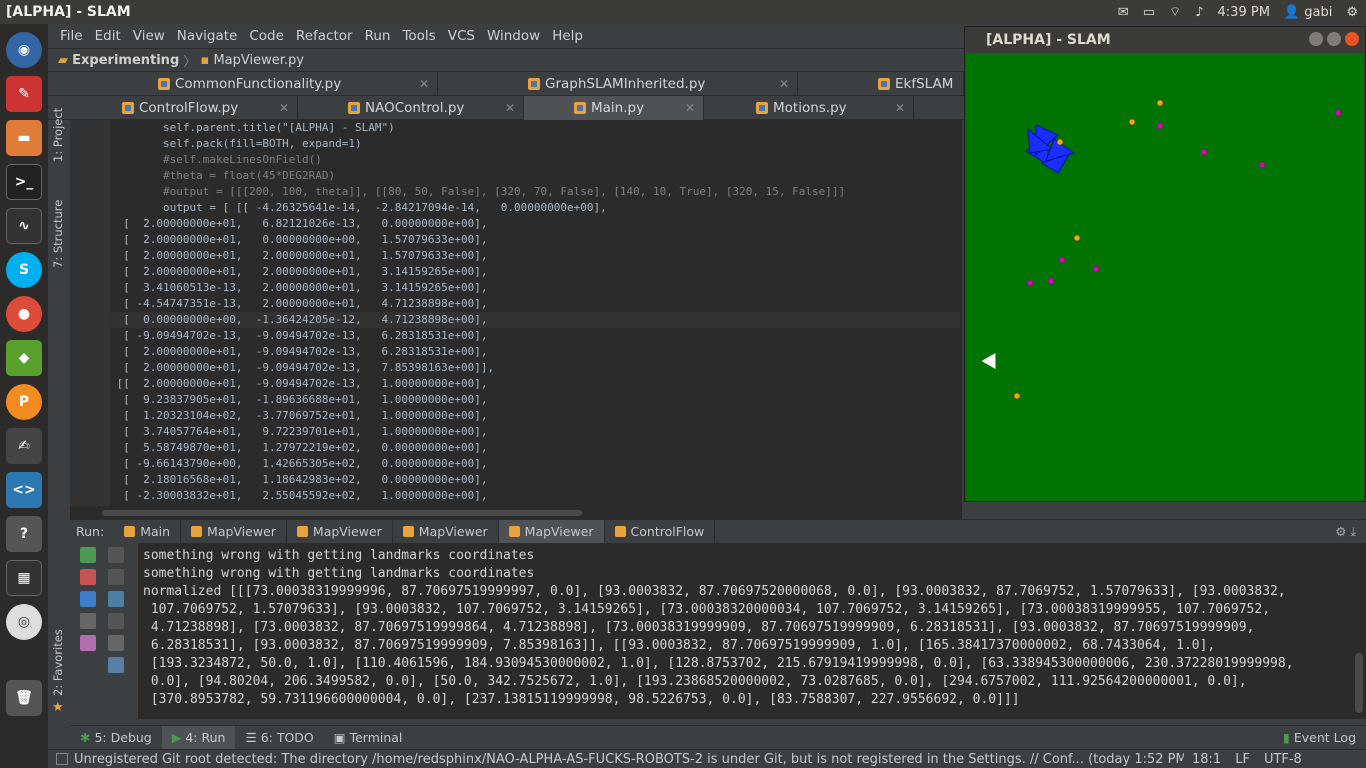 The width and height of the screenshot is (1366, 768). I want to click on text-editor-icon: ✍, so click(24, 446).